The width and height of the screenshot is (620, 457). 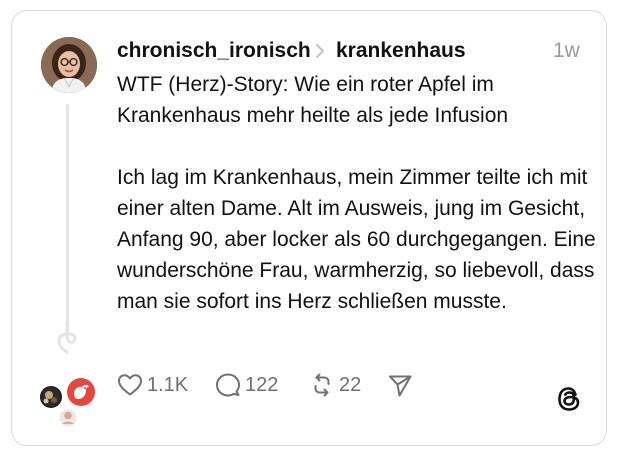 What do you see at coordinates (67, 338) in the screenshot?
I see `thread-loop-icon` at bounding box center [67, 338].